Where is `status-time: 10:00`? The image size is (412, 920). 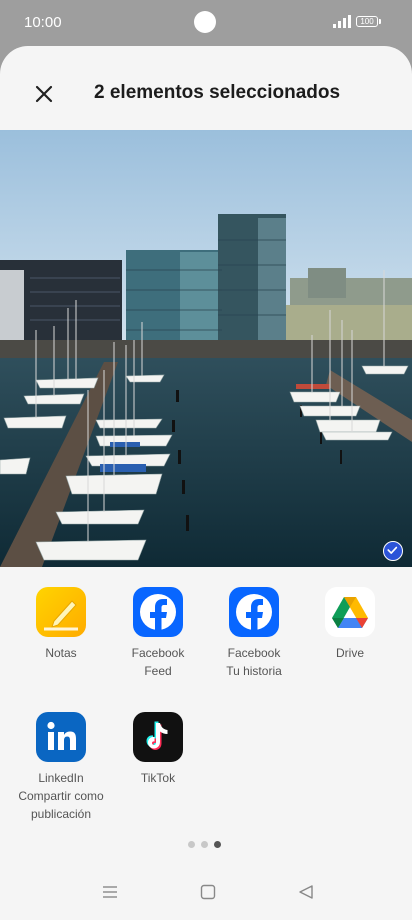 status-time: 10:00 is located at coordinates (43, 22).